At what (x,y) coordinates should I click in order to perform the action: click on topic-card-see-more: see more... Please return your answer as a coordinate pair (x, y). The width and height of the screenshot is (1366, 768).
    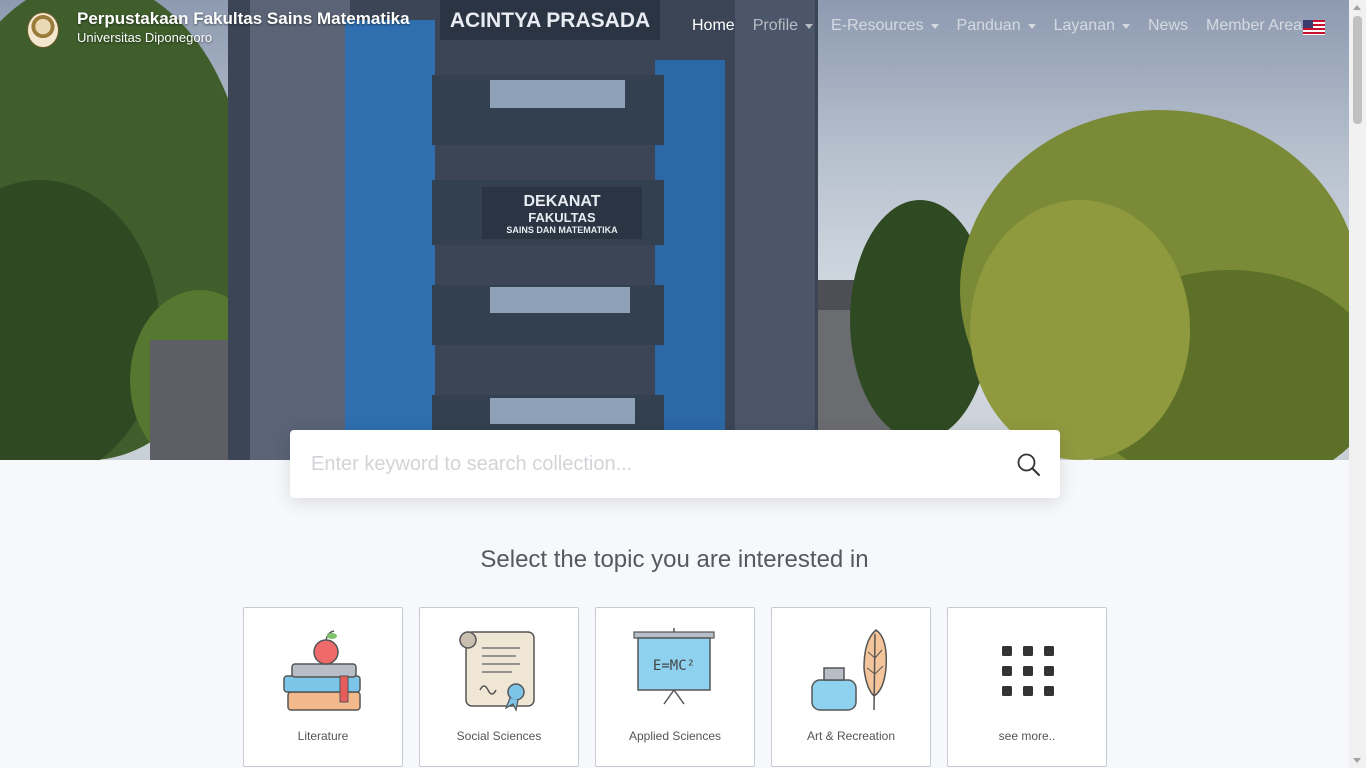
    Looking at the image, I should click on (1027, 687).